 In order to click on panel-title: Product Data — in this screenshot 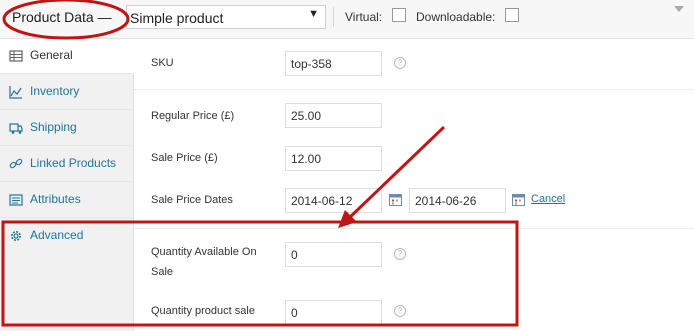, I will do `click(62, 17)`.